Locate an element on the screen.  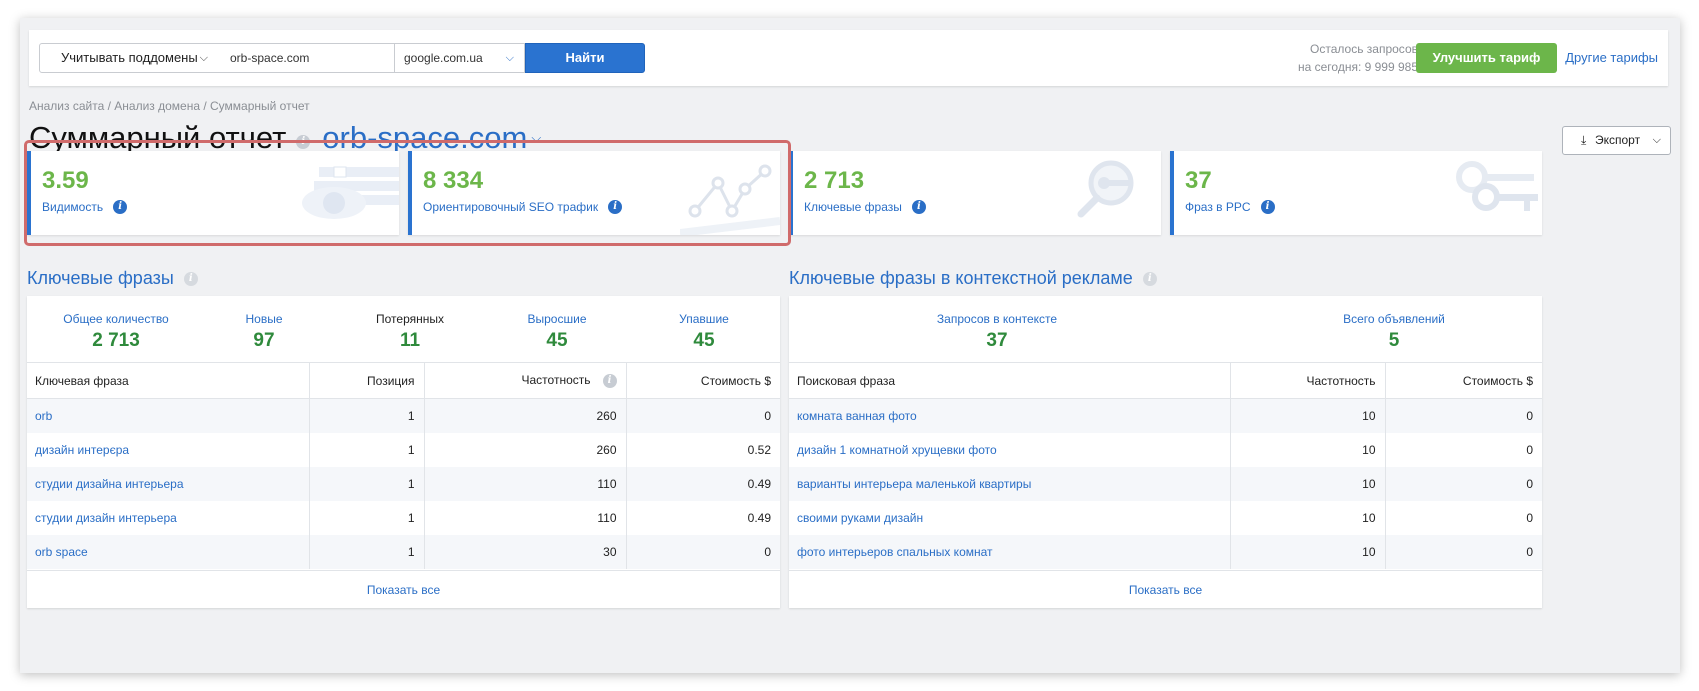
column-header: Поисковая фраза is located at coordinates (1009, 380).